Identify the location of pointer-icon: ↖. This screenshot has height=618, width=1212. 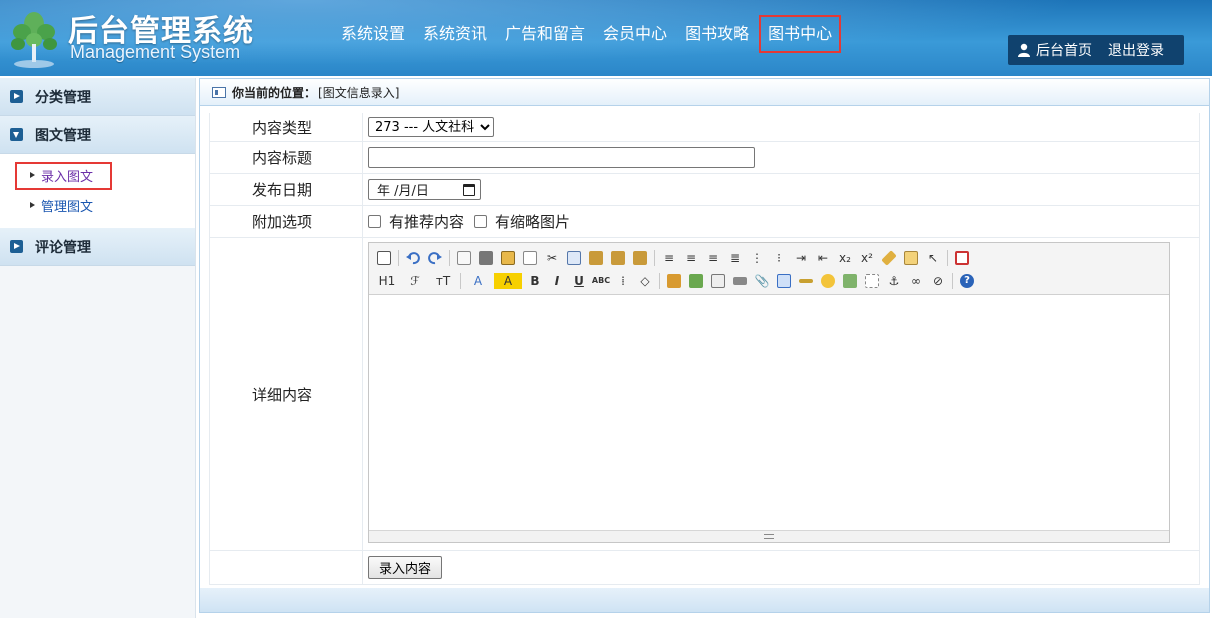
(933, 258).